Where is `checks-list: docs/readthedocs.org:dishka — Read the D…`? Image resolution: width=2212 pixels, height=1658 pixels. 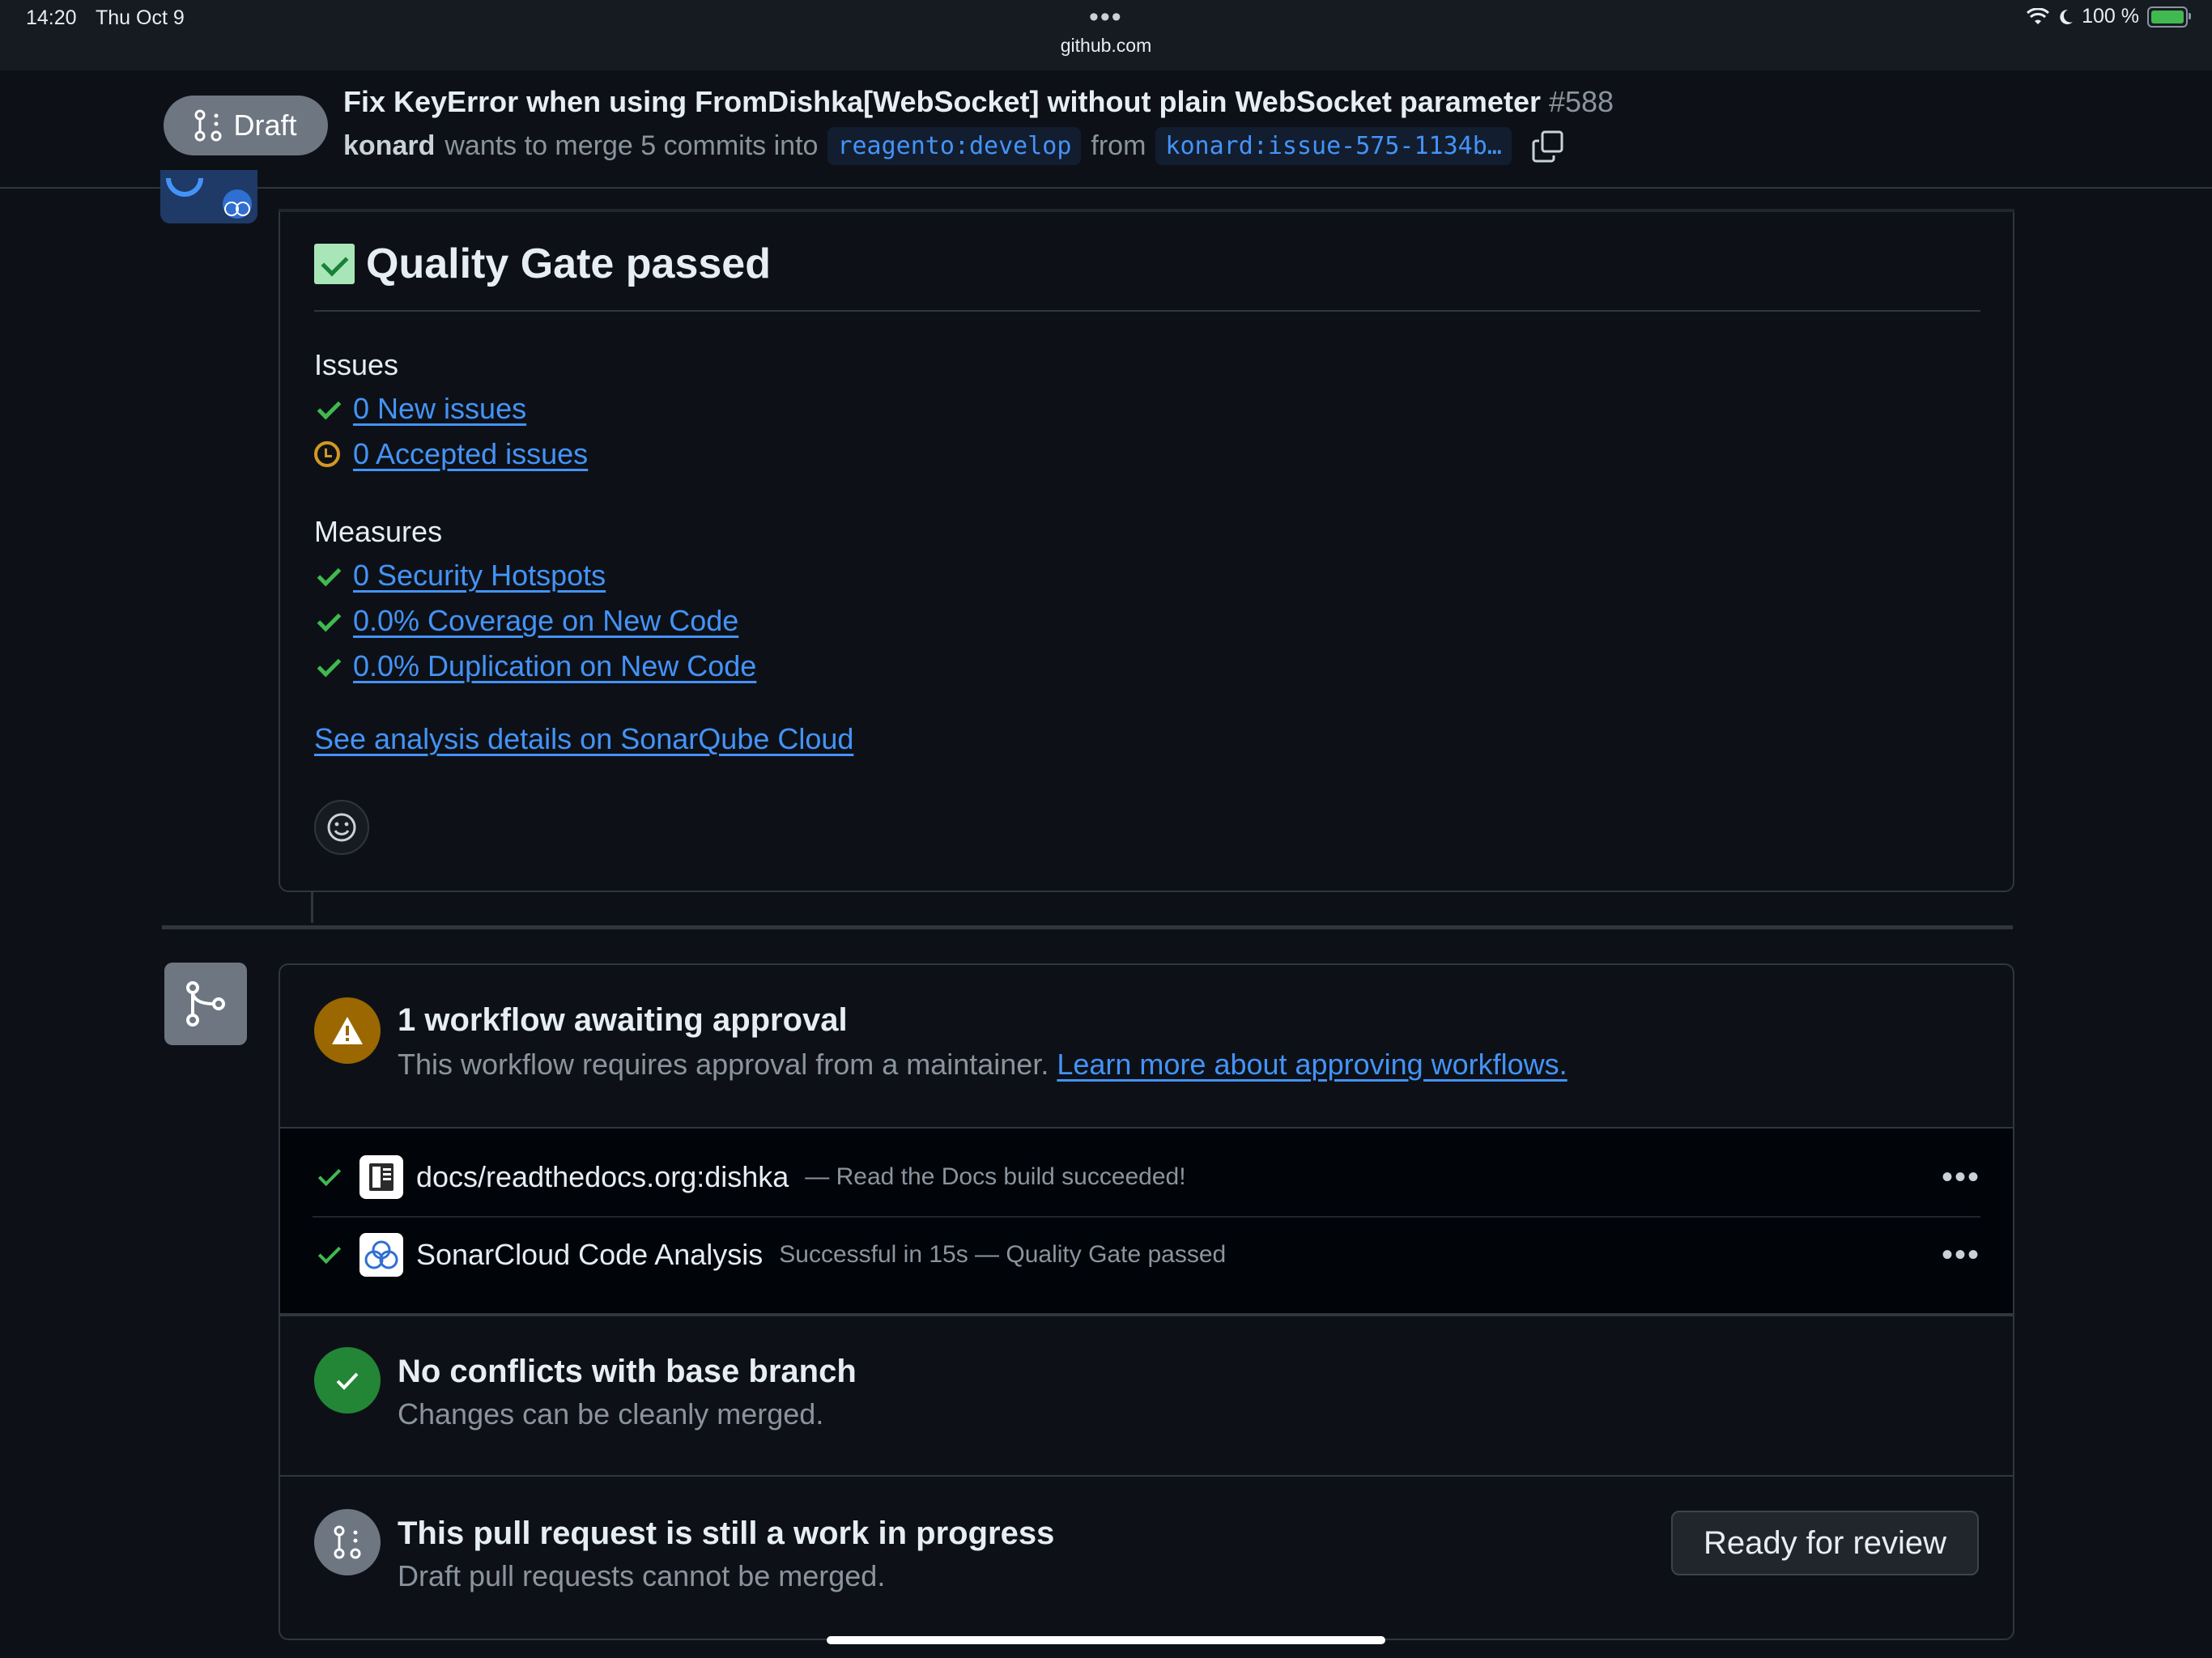
checks-list: docs/readthedocs.org:dishka — Read the D… is located at coordinates (1146, 1221).